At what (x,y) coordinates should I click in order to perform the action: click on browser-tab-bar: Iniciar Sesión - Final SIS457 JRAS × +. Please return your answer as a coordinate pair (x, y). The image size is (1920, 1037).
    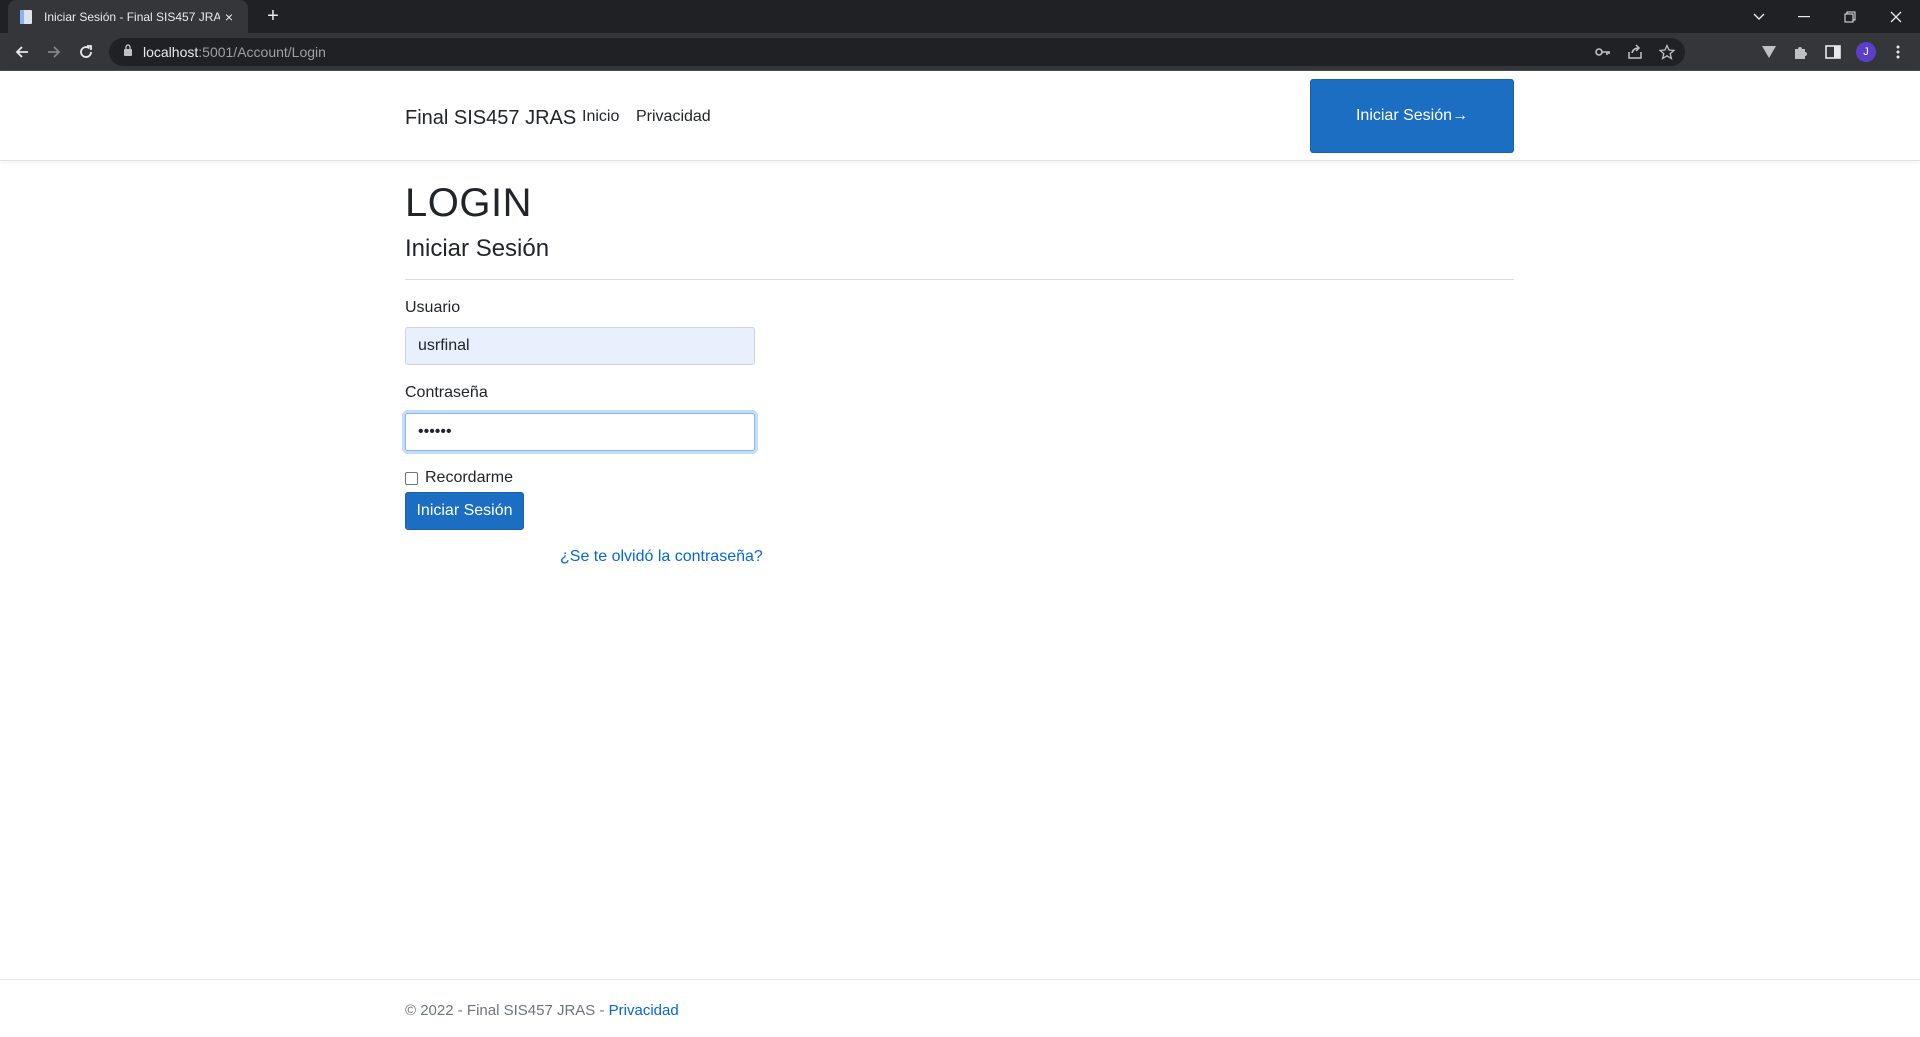
    Looking at the image, I should click on (960, 16).